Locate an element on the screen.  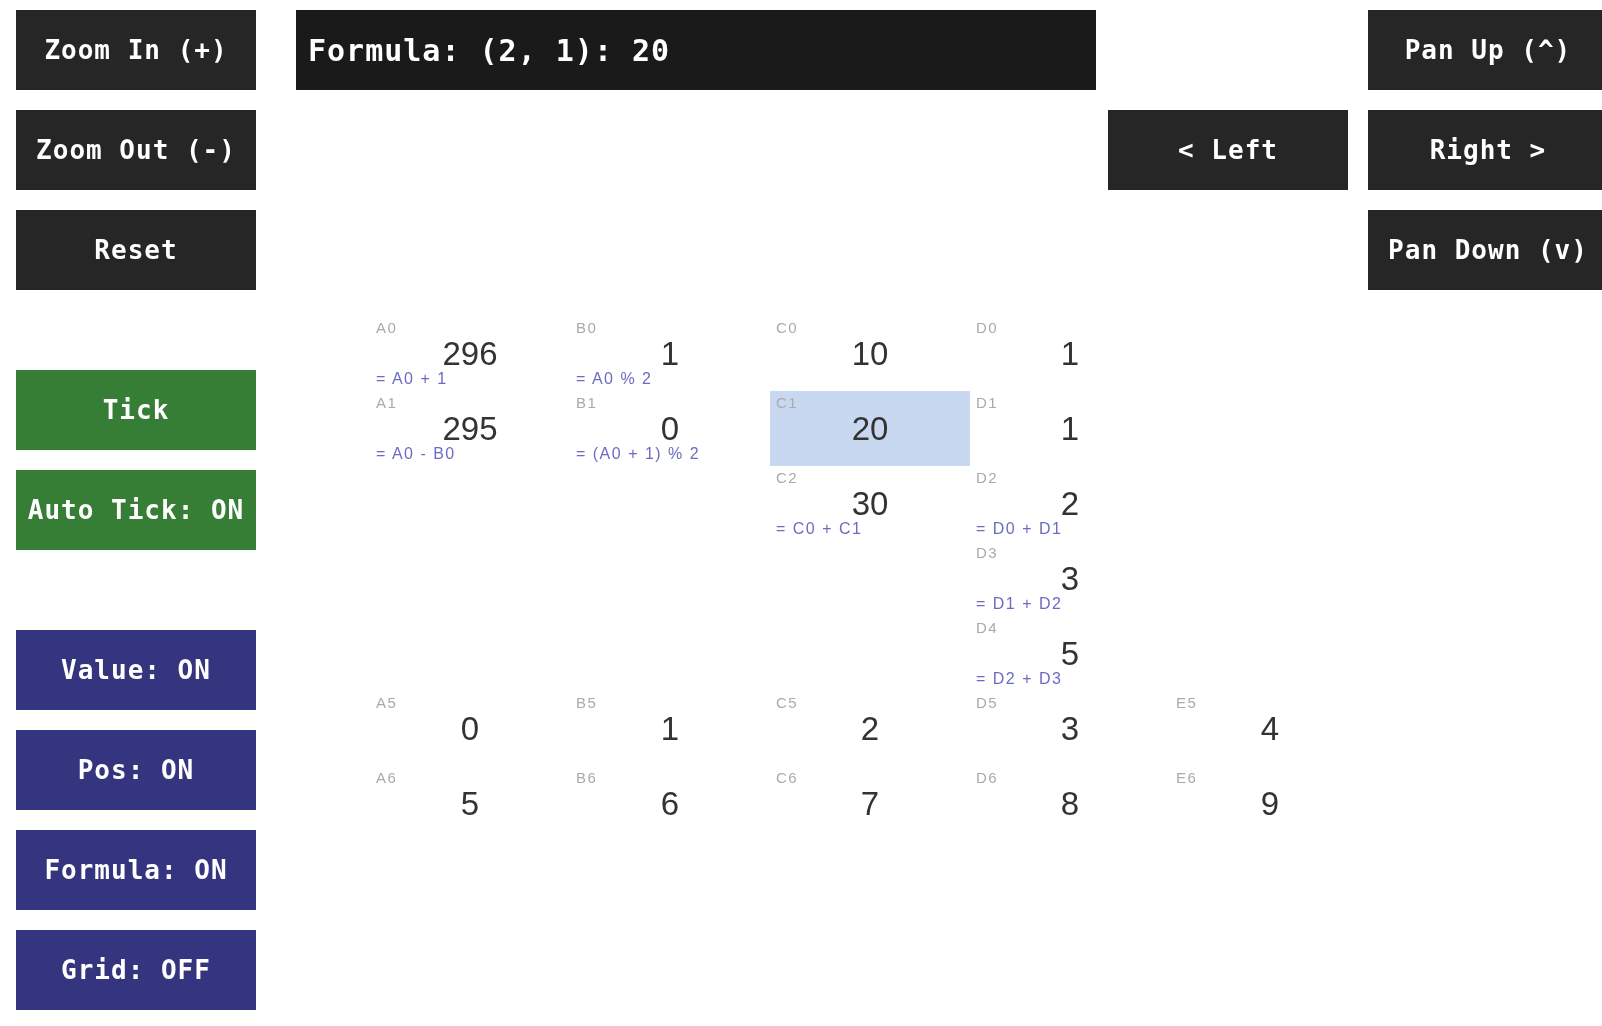
grid-cell: D1 1 is located at coordinates (1070, 428).